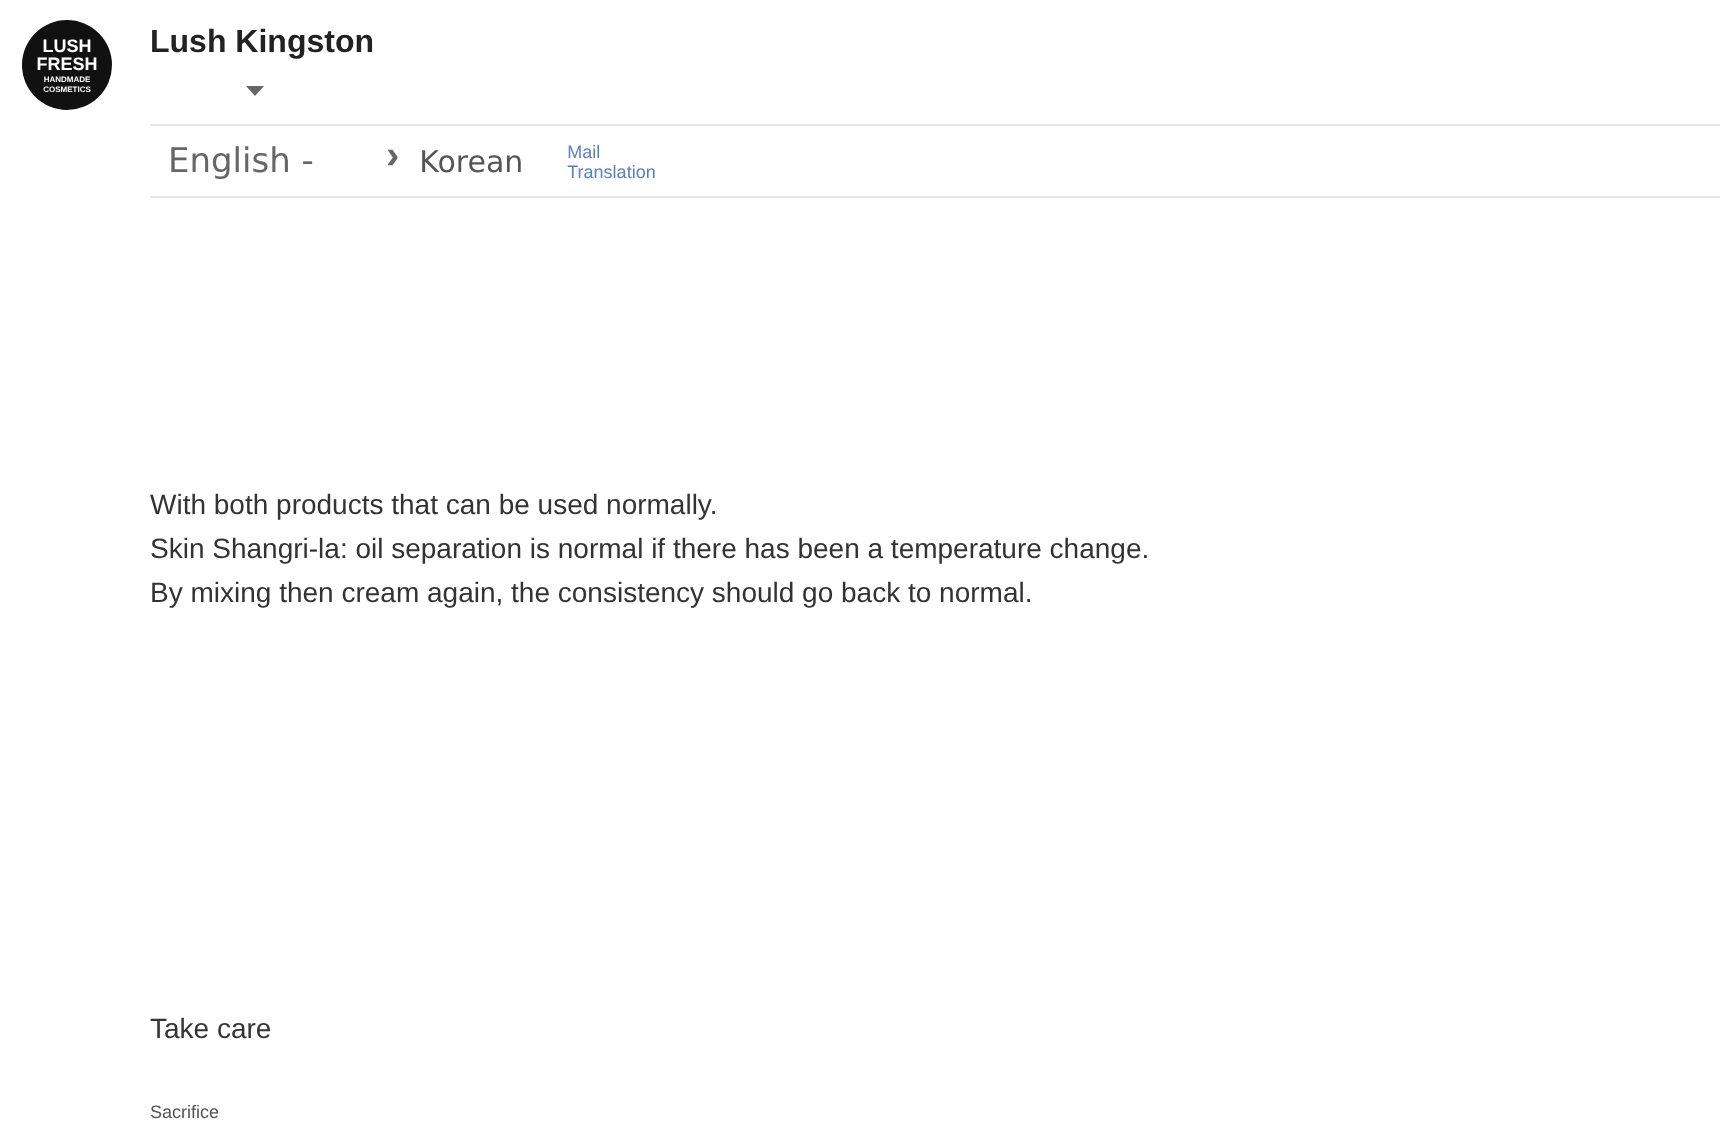  What do you see at coordinates (435, 505) in the screenshot?
I see `message-line: With both products that can be used normally.` at bounding box center [435, 505].